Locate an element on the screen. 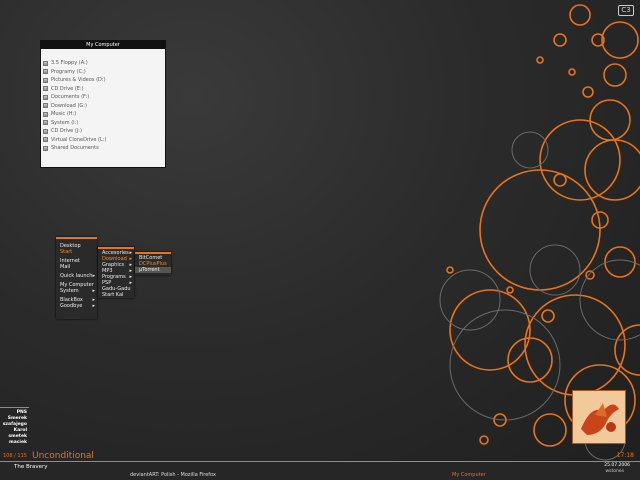 The width and height of the screenshot is (640, 480). contact-list: PNS Smerek szafajego Karol smetek maciek is located at coordinates (14, 427).